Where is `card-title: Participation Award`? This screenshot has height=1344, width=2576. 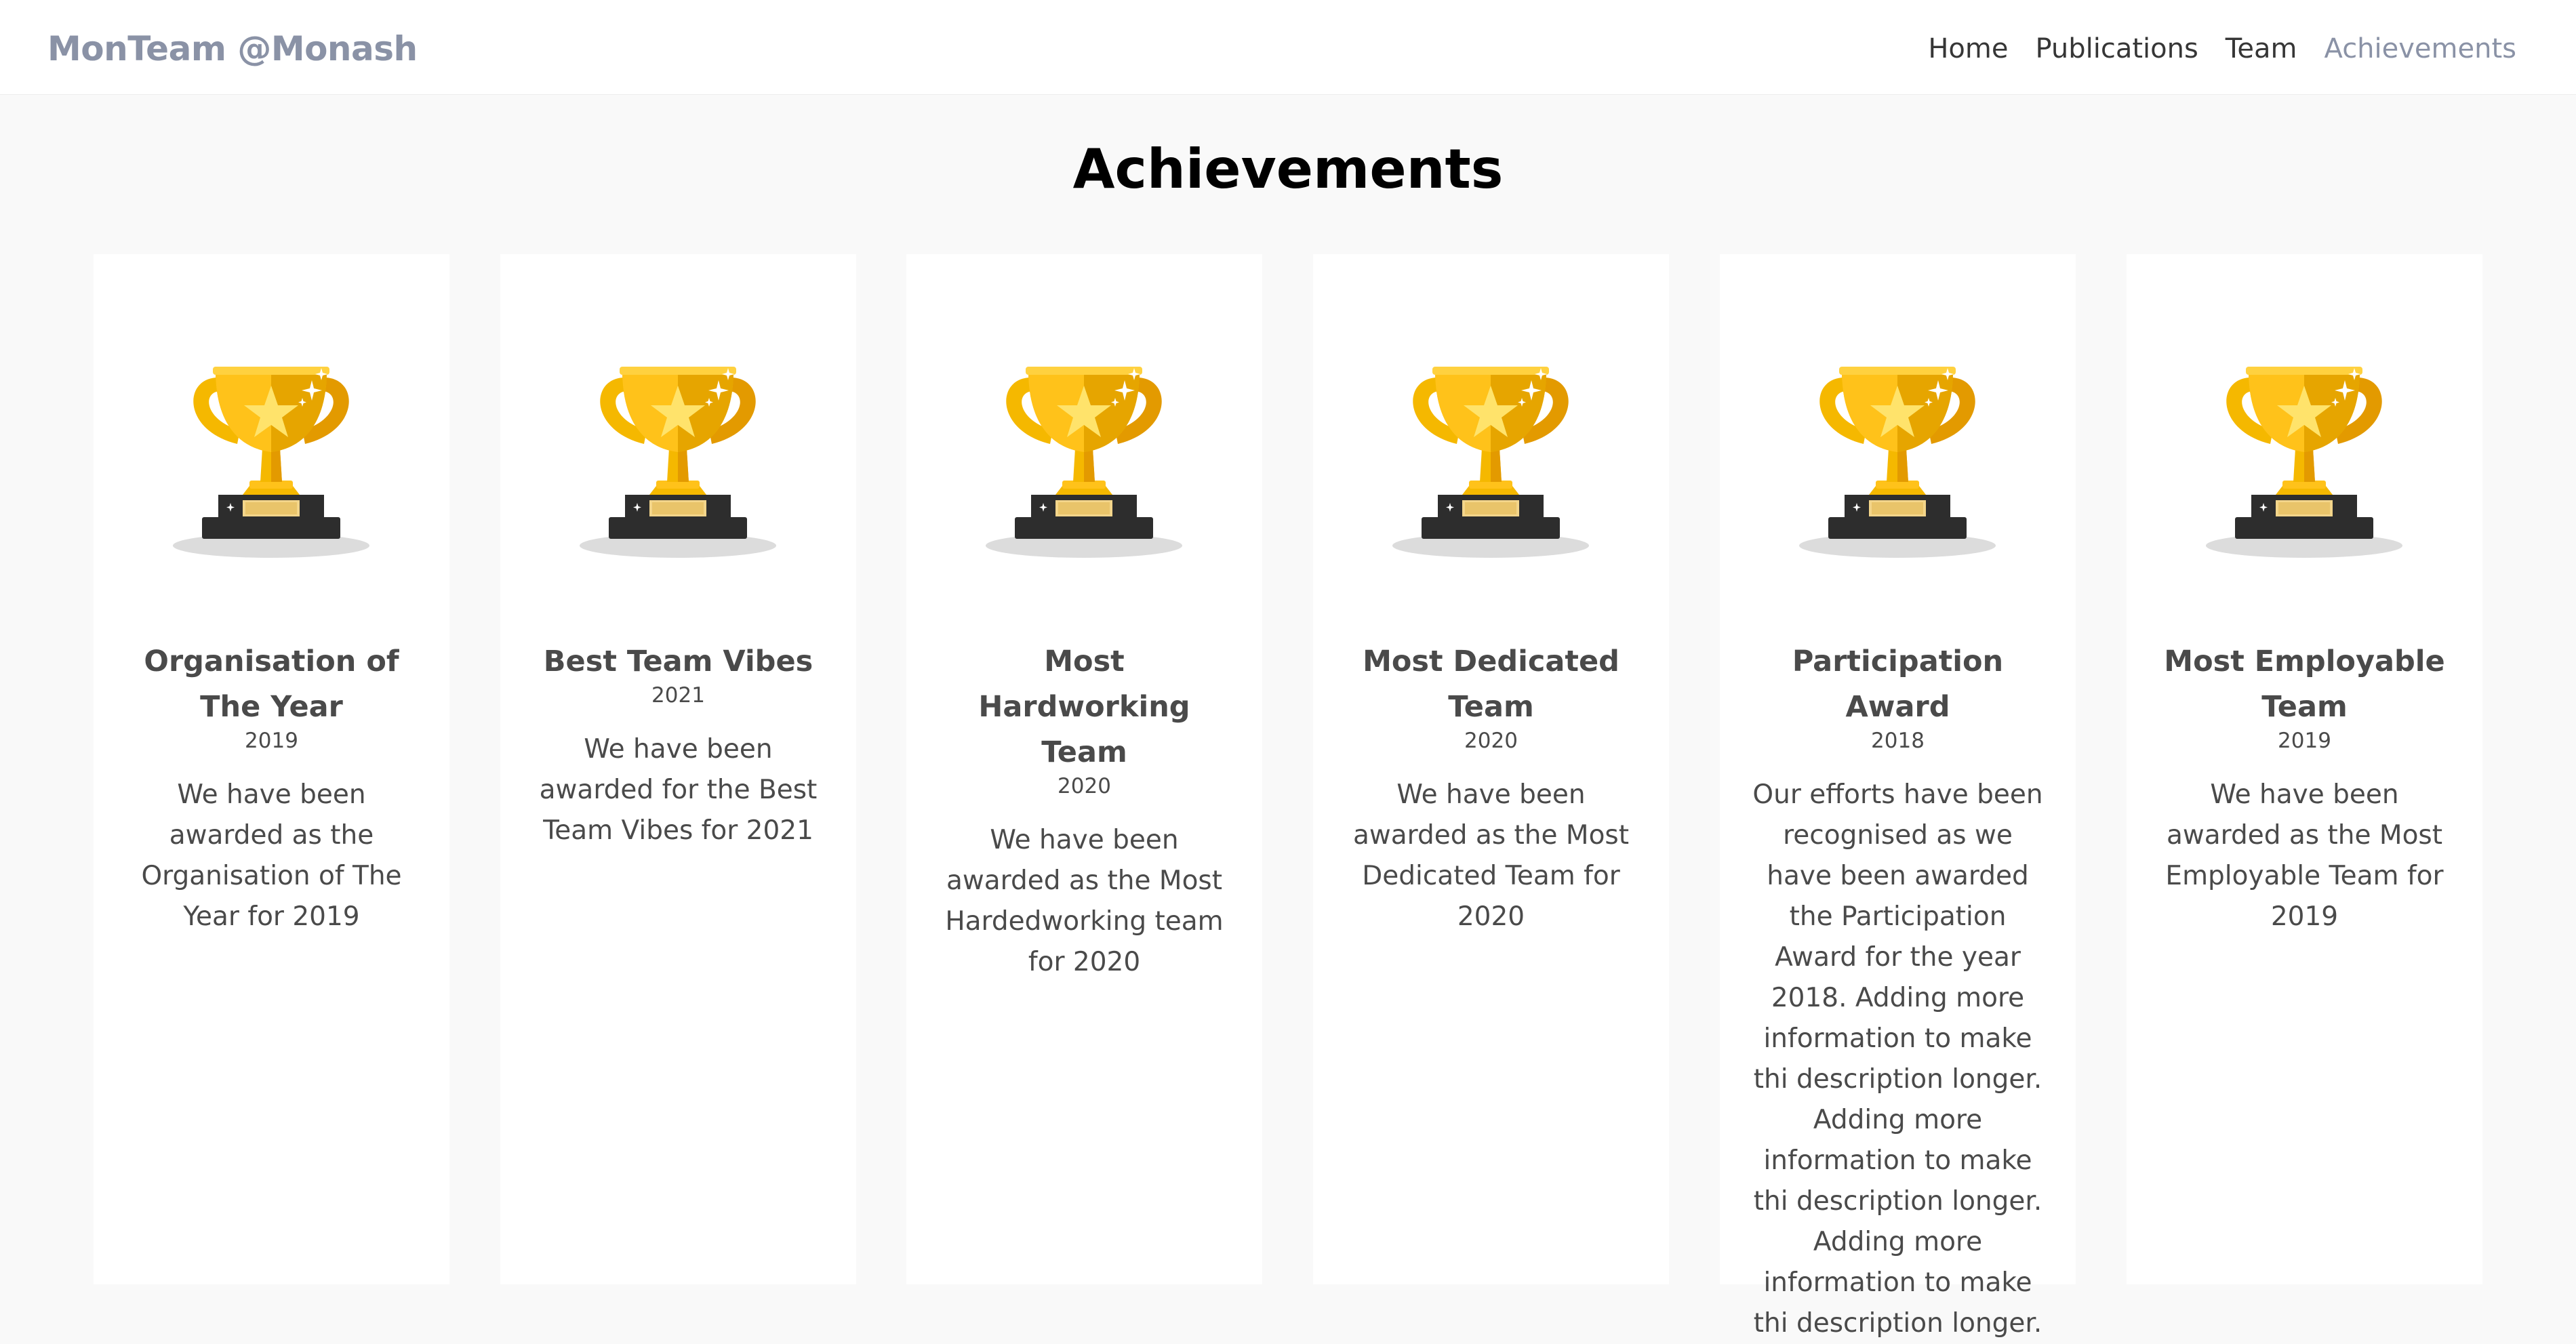 card-title: Participation Award is located at coordinates (1898, 684).